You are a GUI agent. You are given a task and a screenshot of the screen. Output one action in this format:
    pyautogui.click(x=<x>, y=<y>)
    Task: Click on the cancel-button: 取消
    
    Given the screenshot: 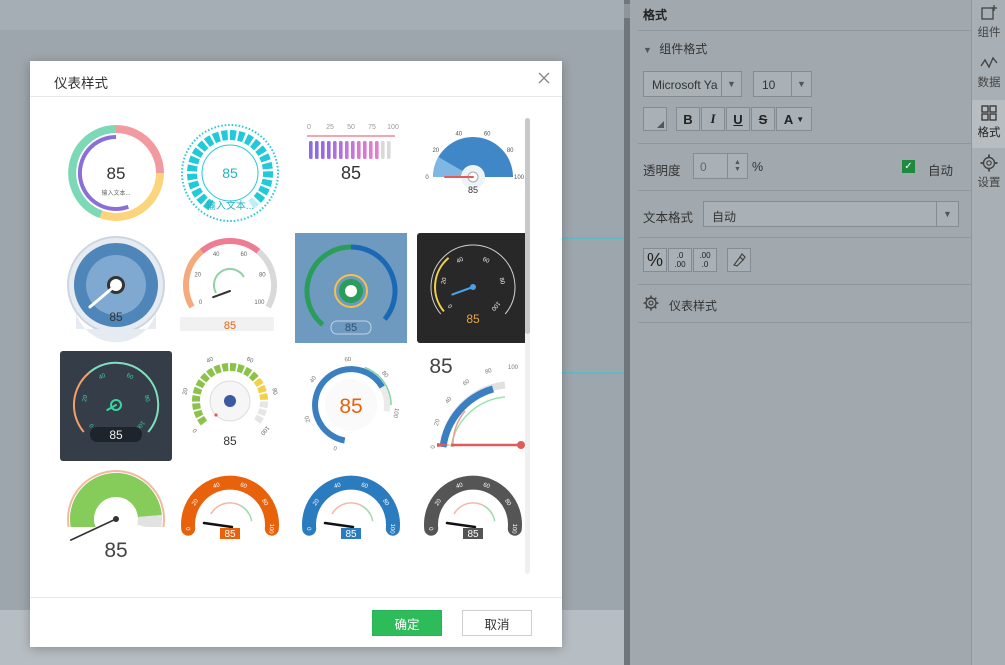 What is the action you would take?
    pyautogui.click(x=497, y=623)
    